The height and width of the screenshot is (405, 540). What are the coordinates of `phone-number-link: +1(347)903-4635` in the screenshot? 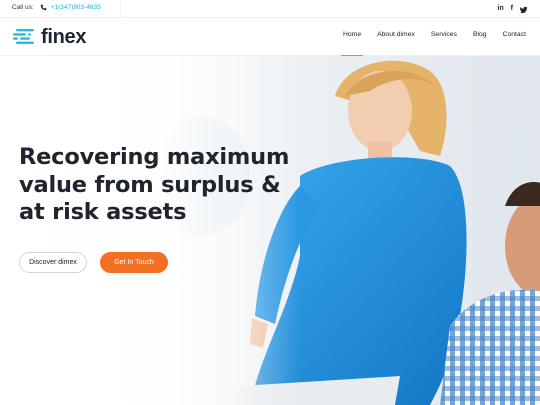 It's located at (76, 7).